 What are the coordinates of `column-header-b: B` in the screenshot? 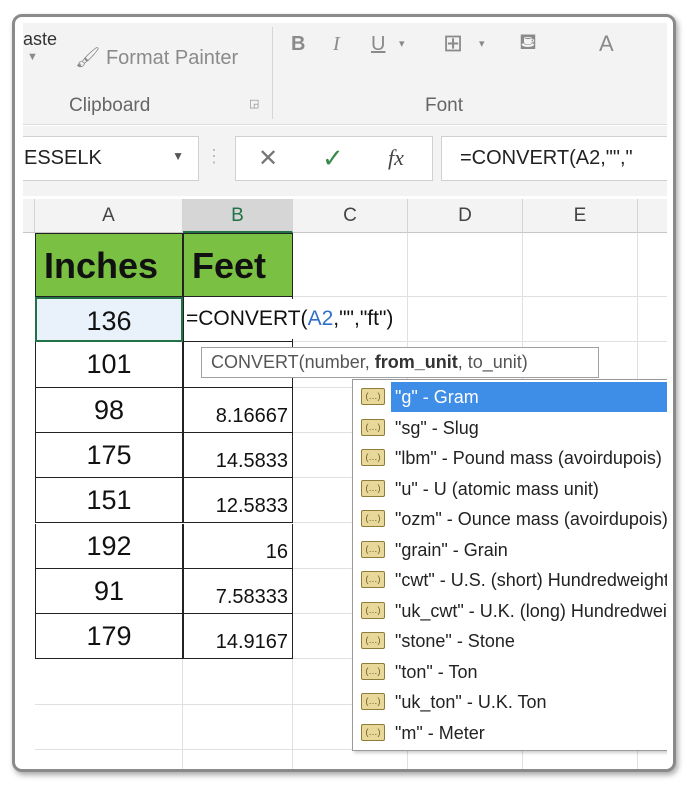 It's located at (238, 216).